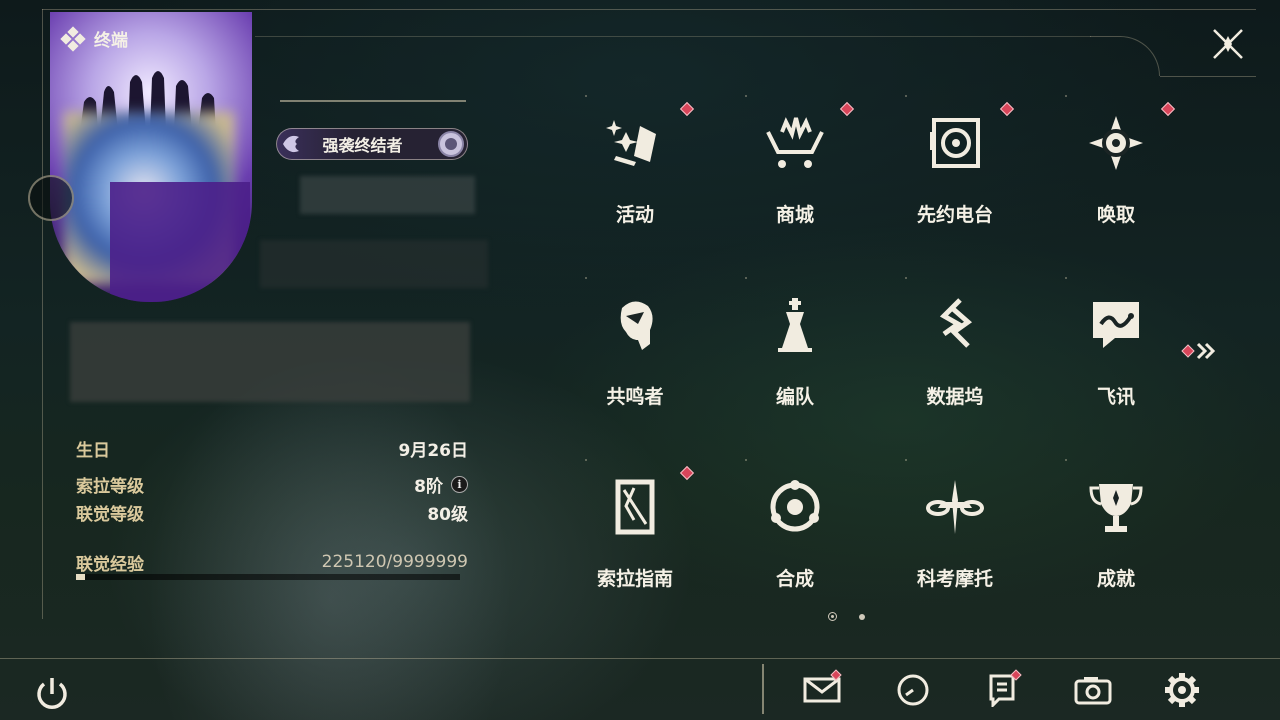  What do you see at coordinates (635, 507) in the screenshot?
I see `guide-book-icon` at bounding box center [635, 507].